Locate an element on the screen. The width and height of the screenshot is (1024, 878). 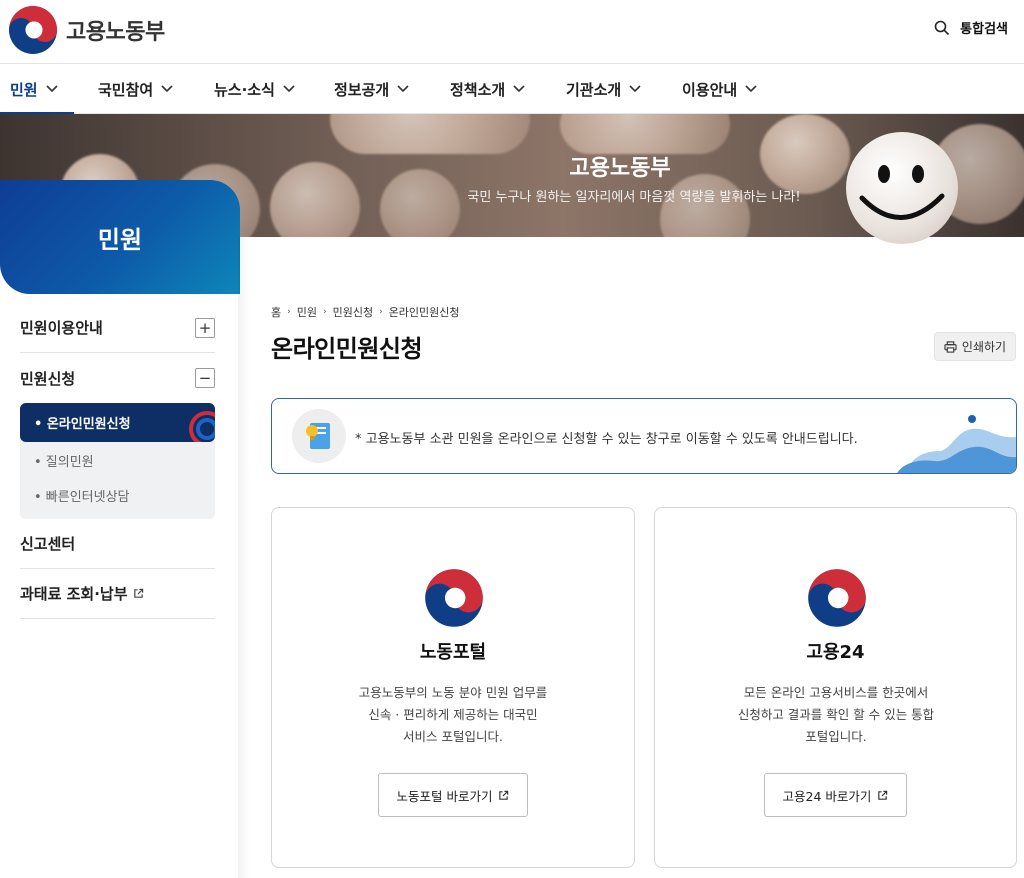
gnb-item-disclosure: 정보공개 is located at coordinates (371, 89).